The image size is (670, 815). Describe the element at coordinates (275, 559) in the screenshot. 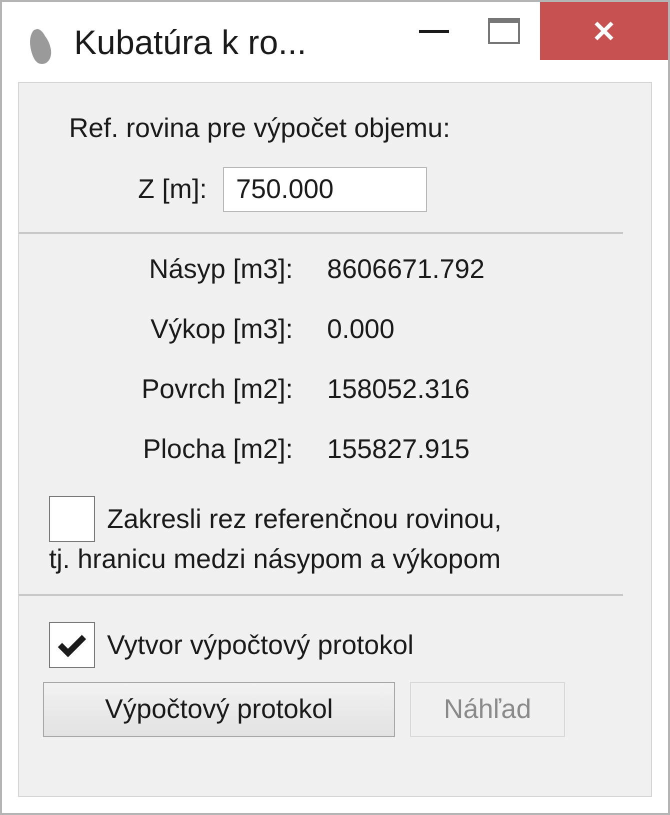

I see `checkbox-label: tj. hranicu medzi násypom a výkopom` at that location.